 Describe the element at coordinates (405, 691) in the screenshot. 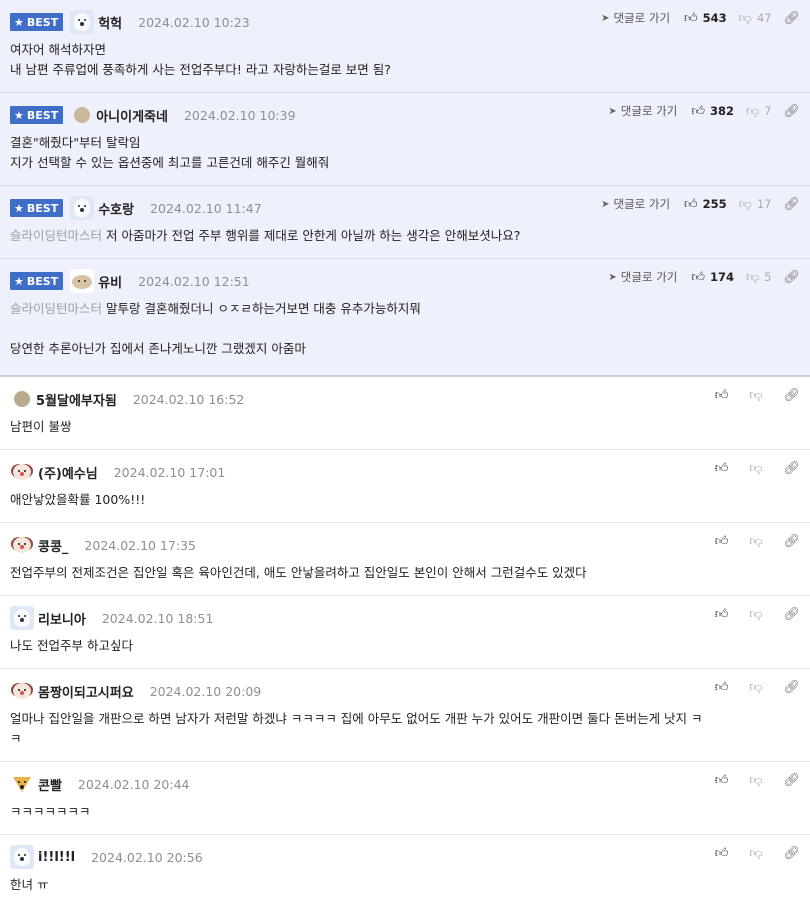

I see `comment-header: 몸짱이되고시퍼요 2024.02.10 20:09` at that location.